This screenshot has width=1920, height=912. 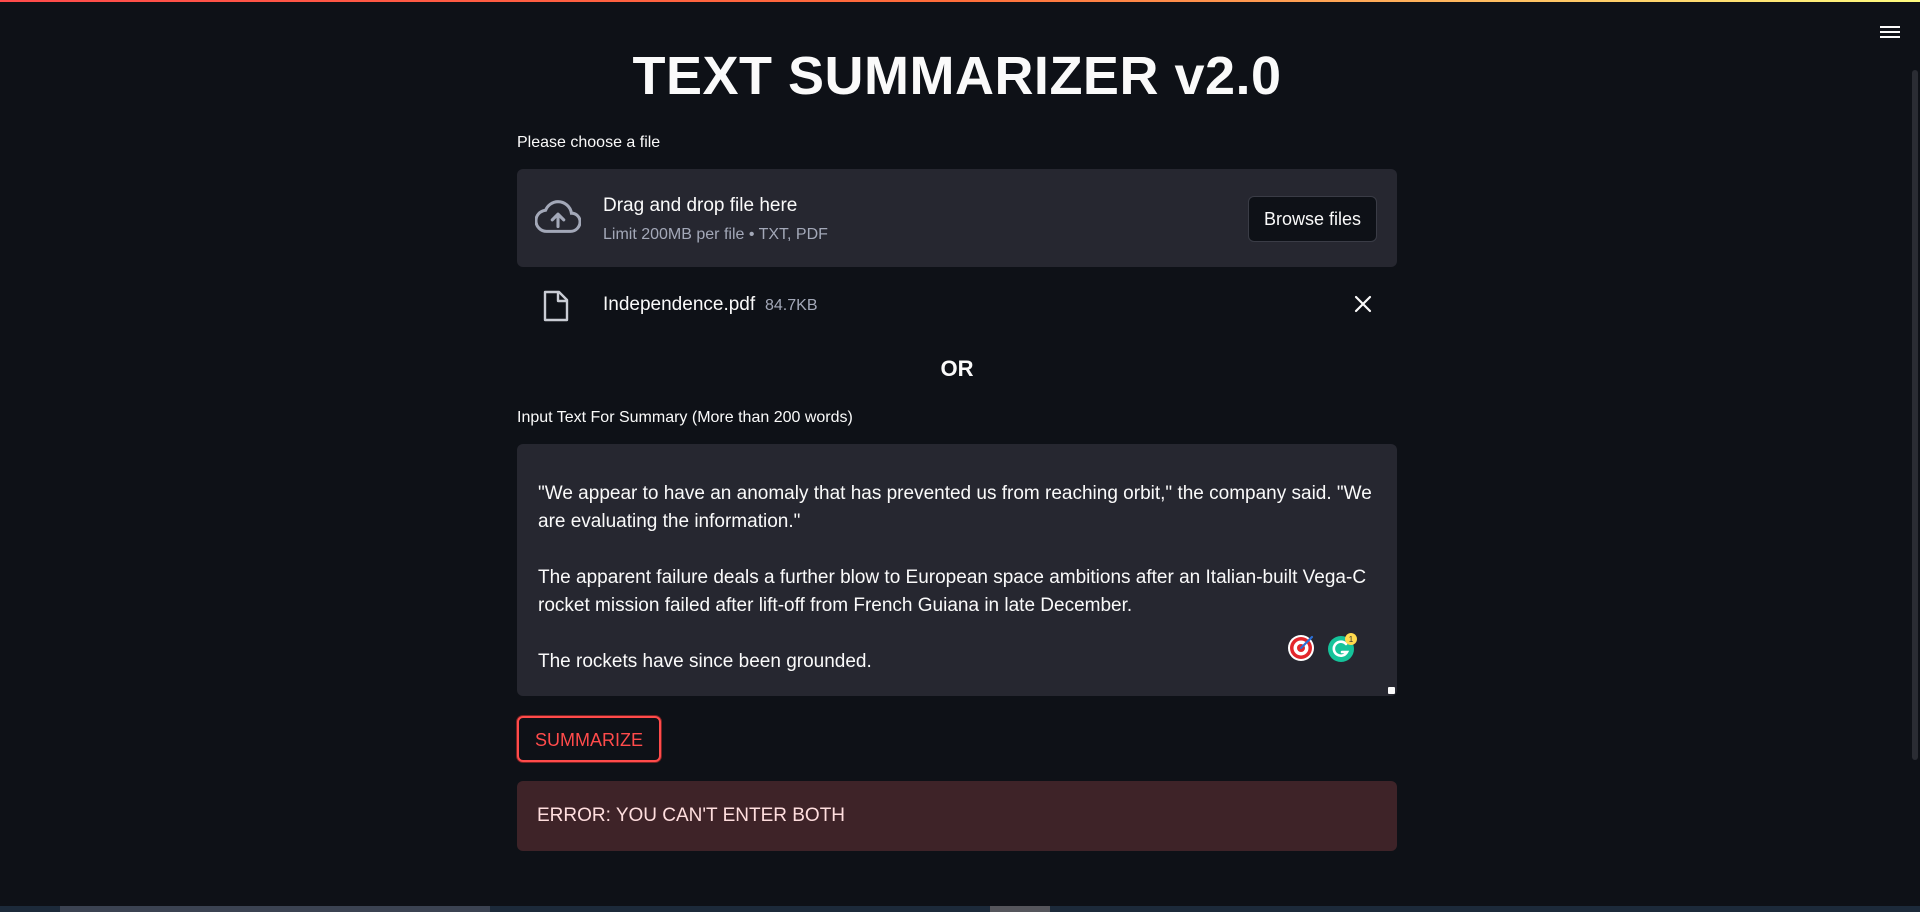 I want to click on vertical-scrollbar, so click(x=1915, y=415).